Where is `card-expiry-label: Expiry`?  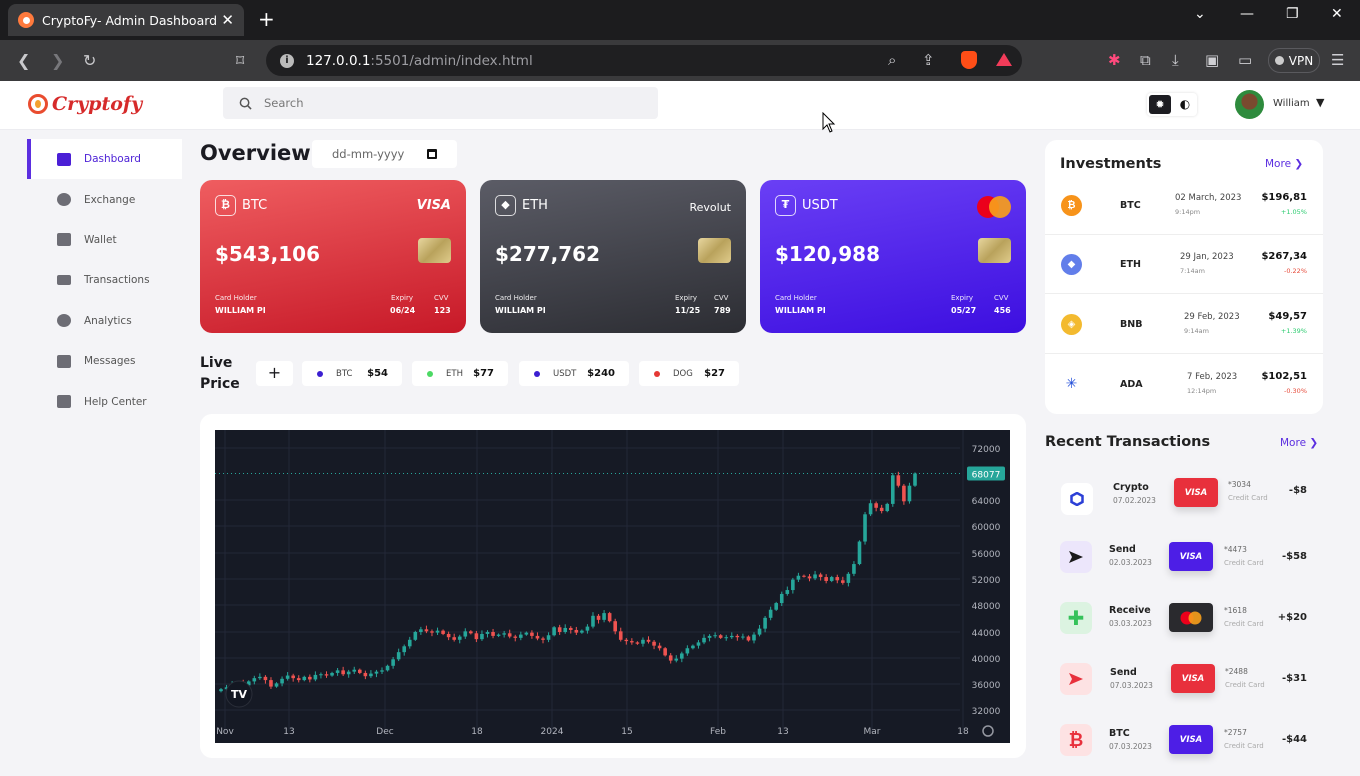 card-expiry-label: Expiry is located at coordinates (402, 298).